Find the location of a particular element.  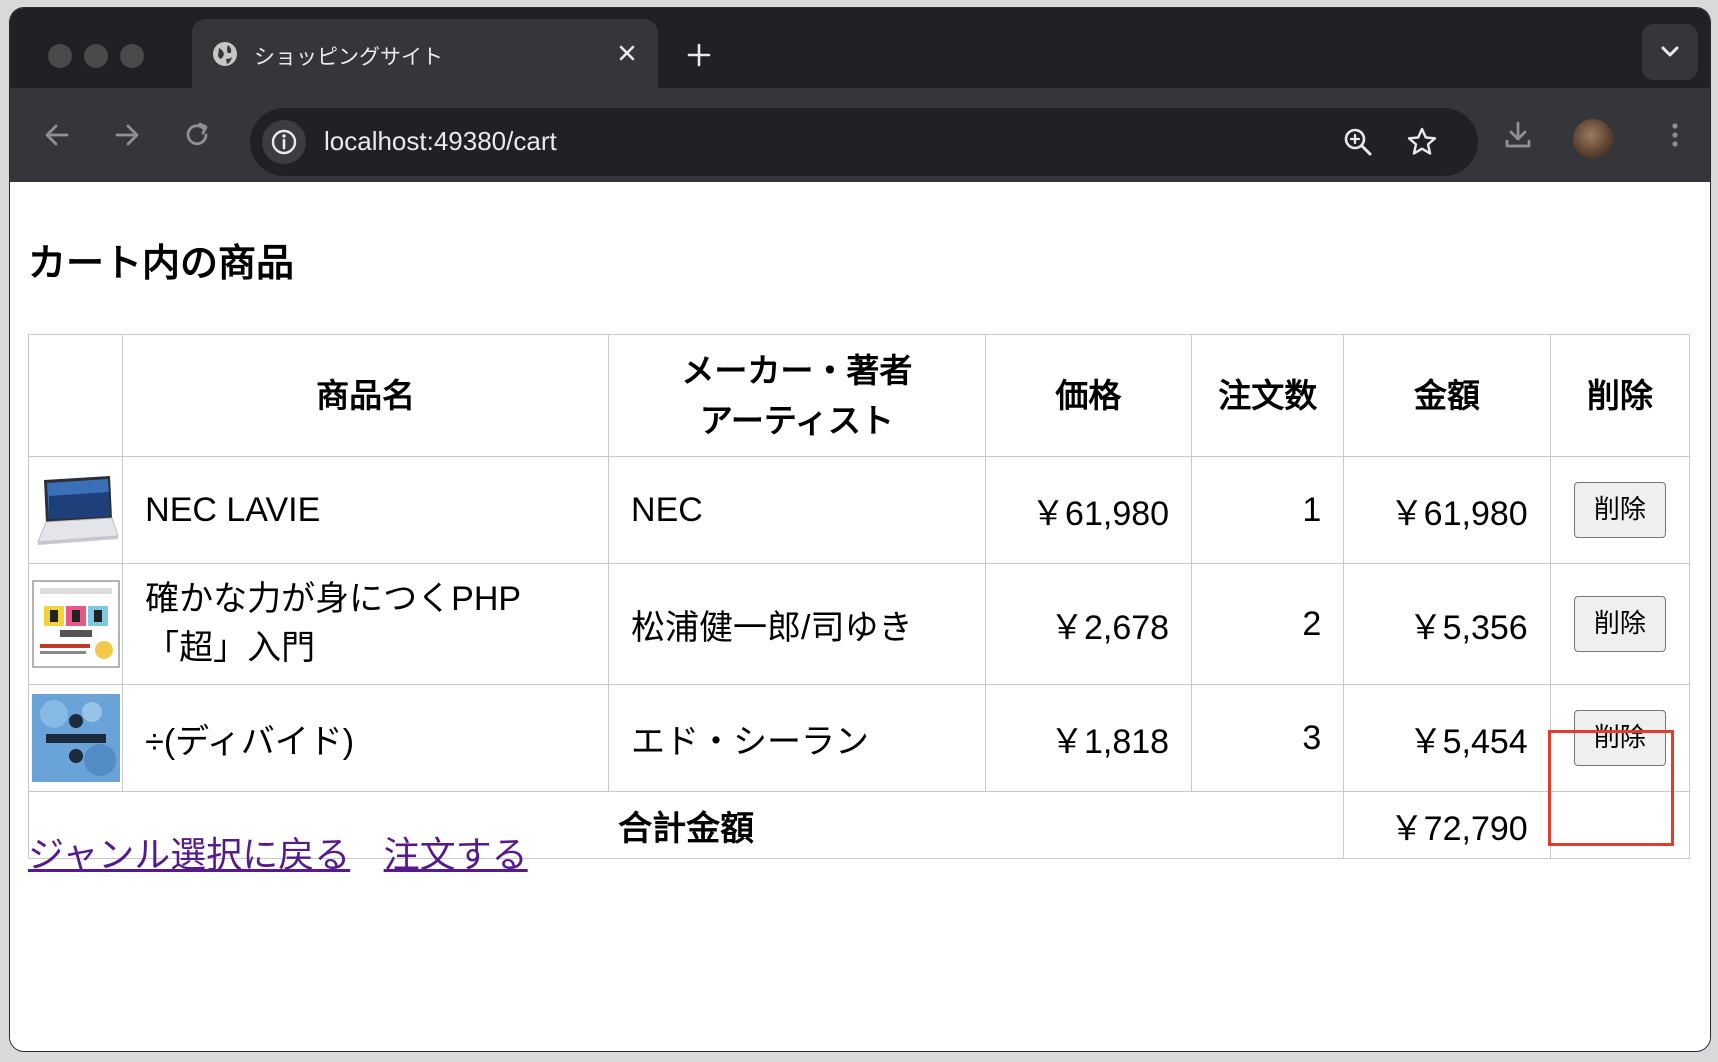

product-amount: ￥5,356 is located at coordinates (1447, 624).